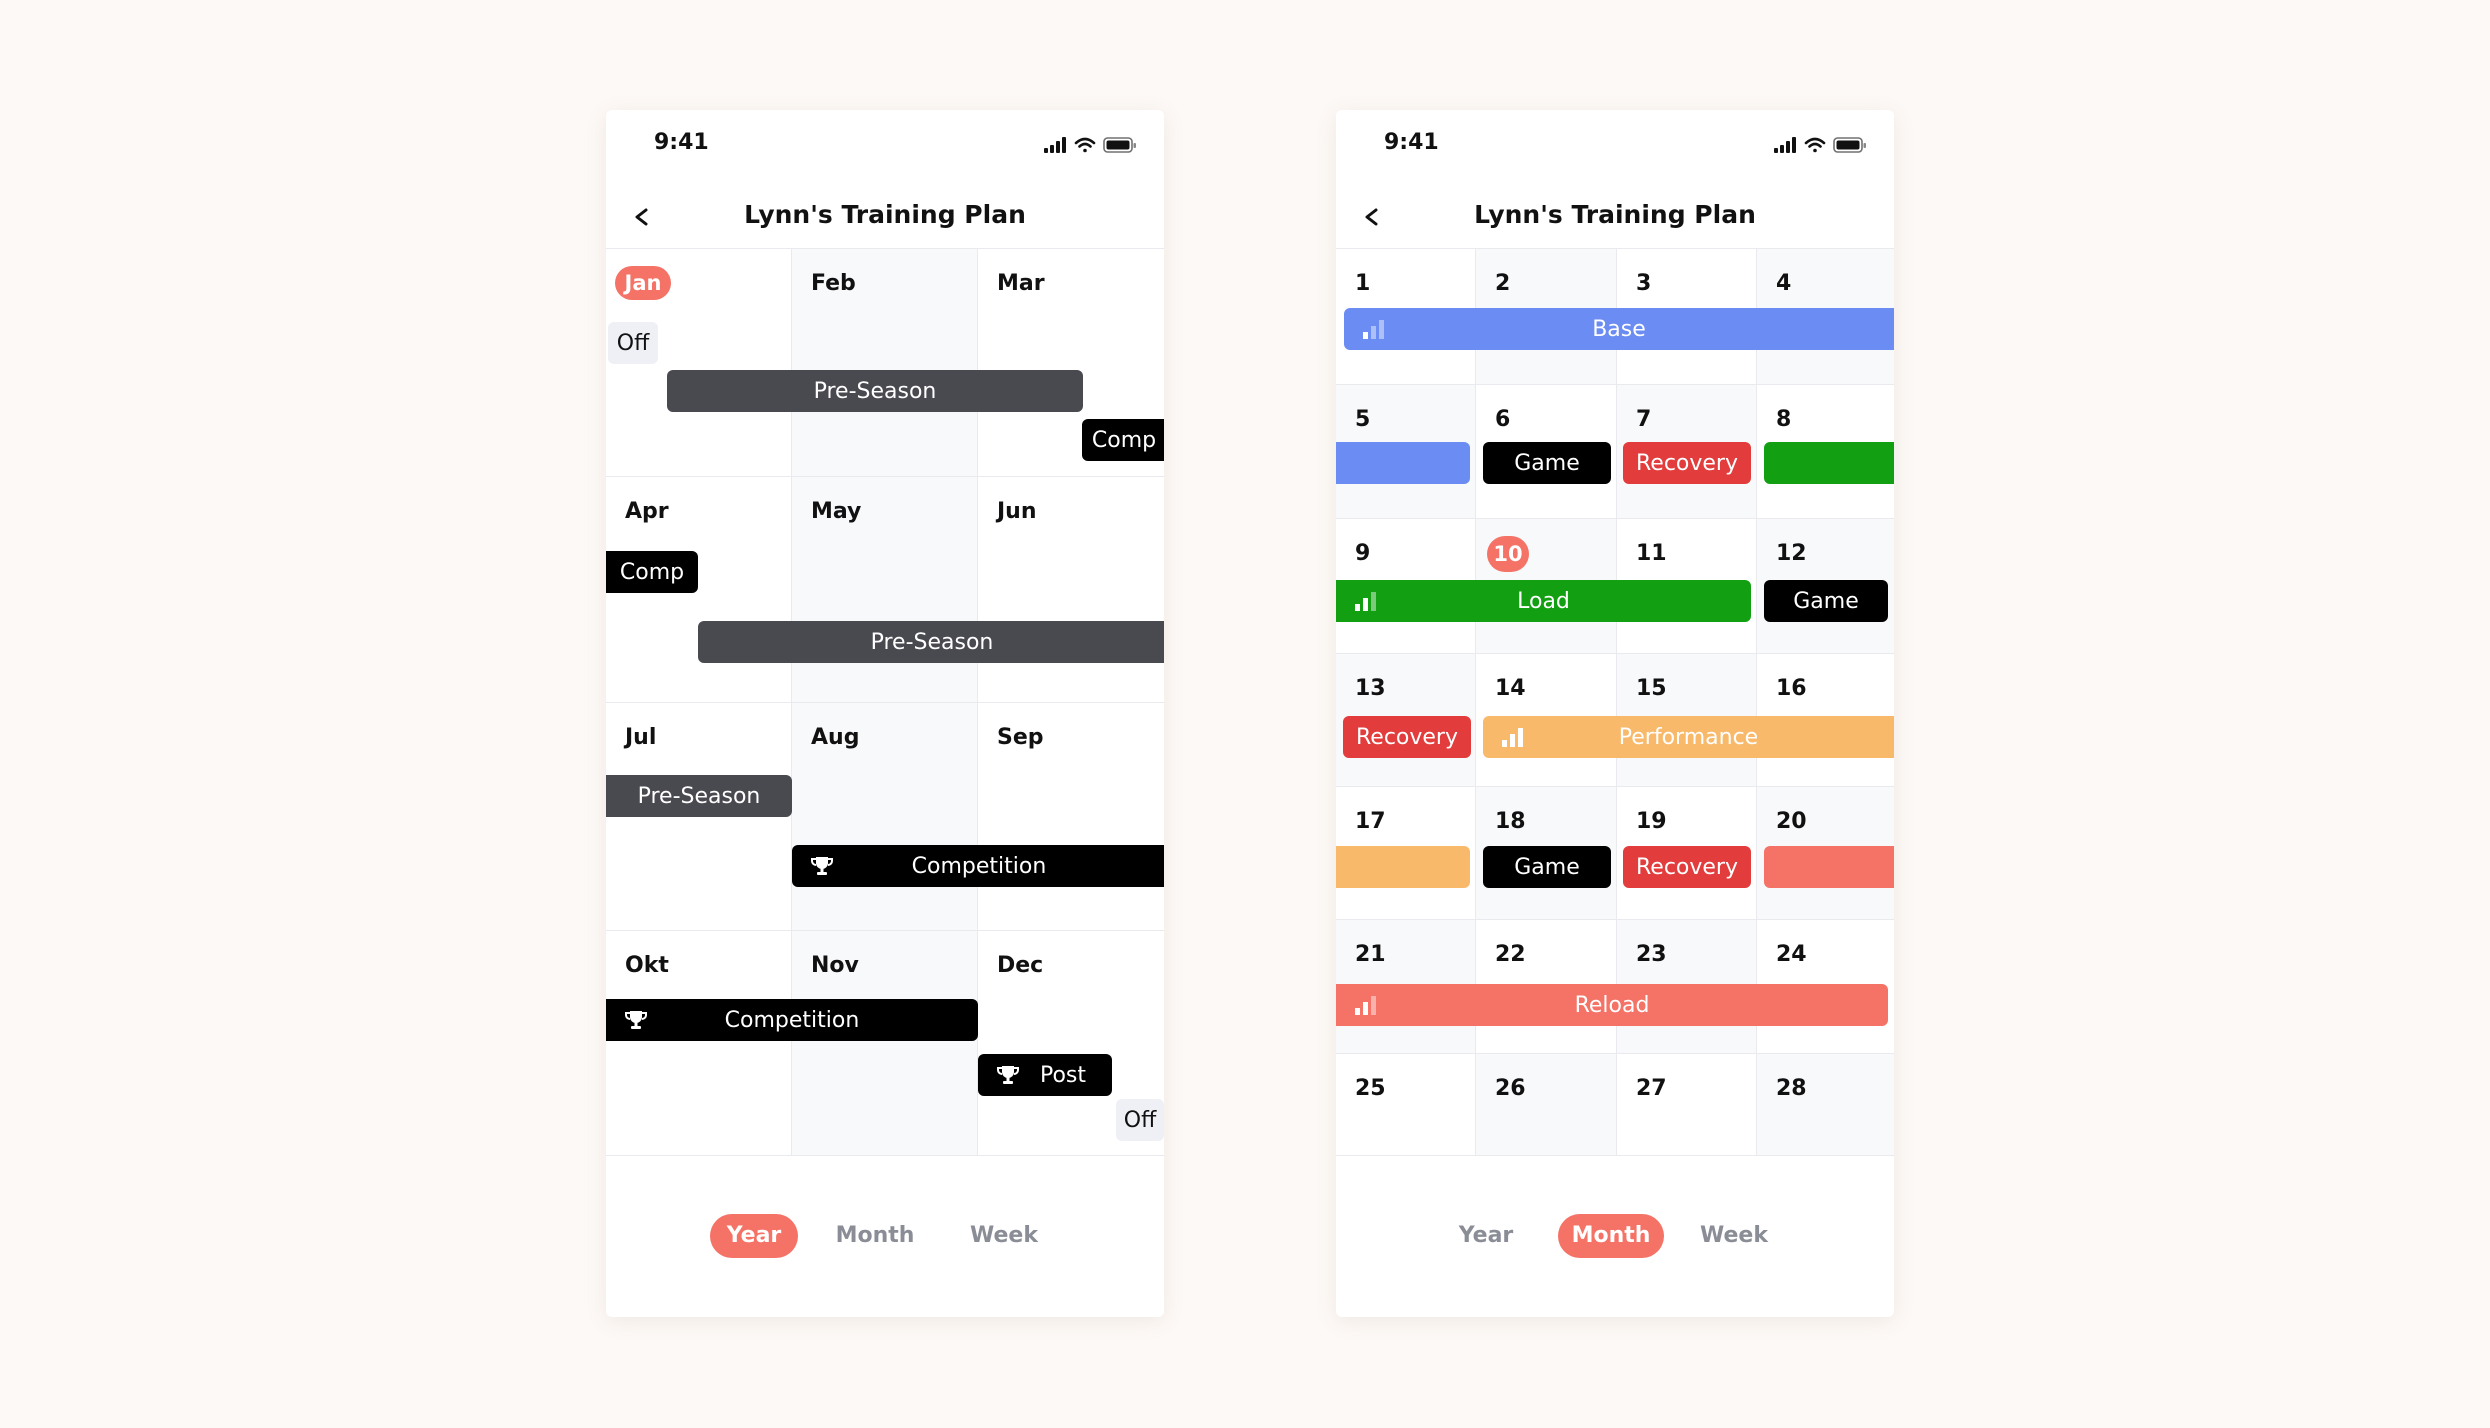  What do you see at coordinates (699, 1043) in the screenshot?
I see `month-cell-okt: Okt` at bounding box center [699, 1043].